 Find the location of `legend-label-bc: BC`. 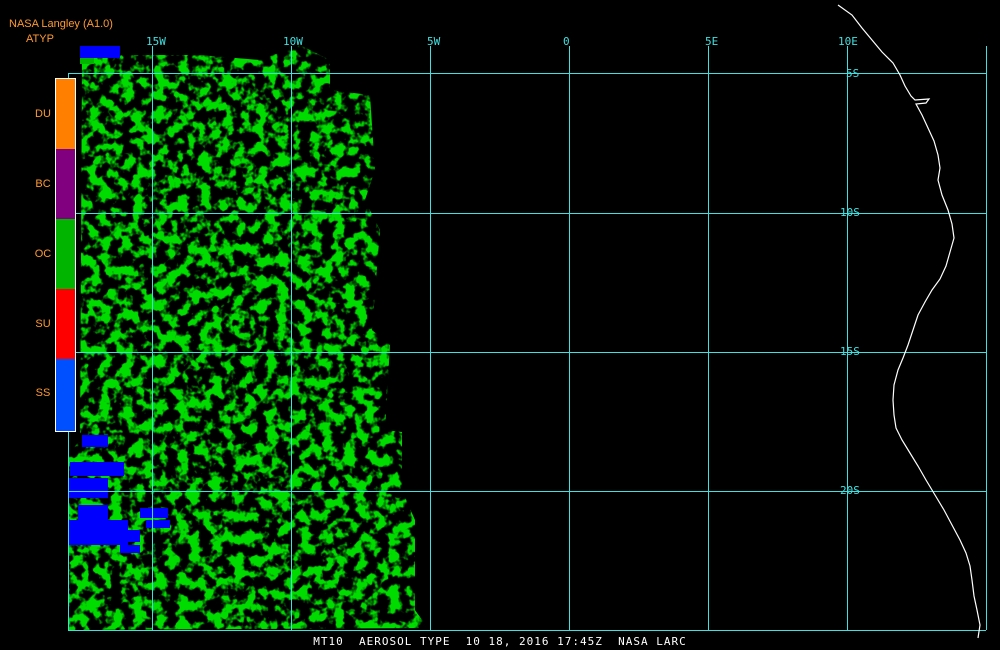

legend-label-bc: BC is located at coordinates (43, 184).